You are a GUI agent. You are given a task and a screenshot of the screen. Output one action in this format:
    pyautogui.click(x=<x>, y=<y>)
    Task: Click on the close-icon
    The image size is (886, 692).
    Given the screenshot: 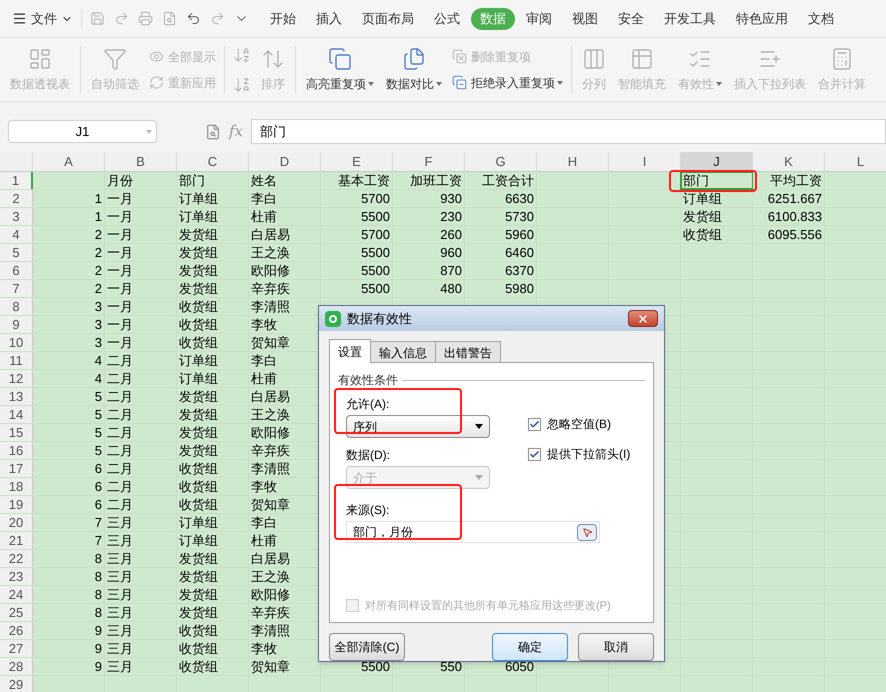 What is the action you would take?
    pyautogui.click(x=643, y=318)
    